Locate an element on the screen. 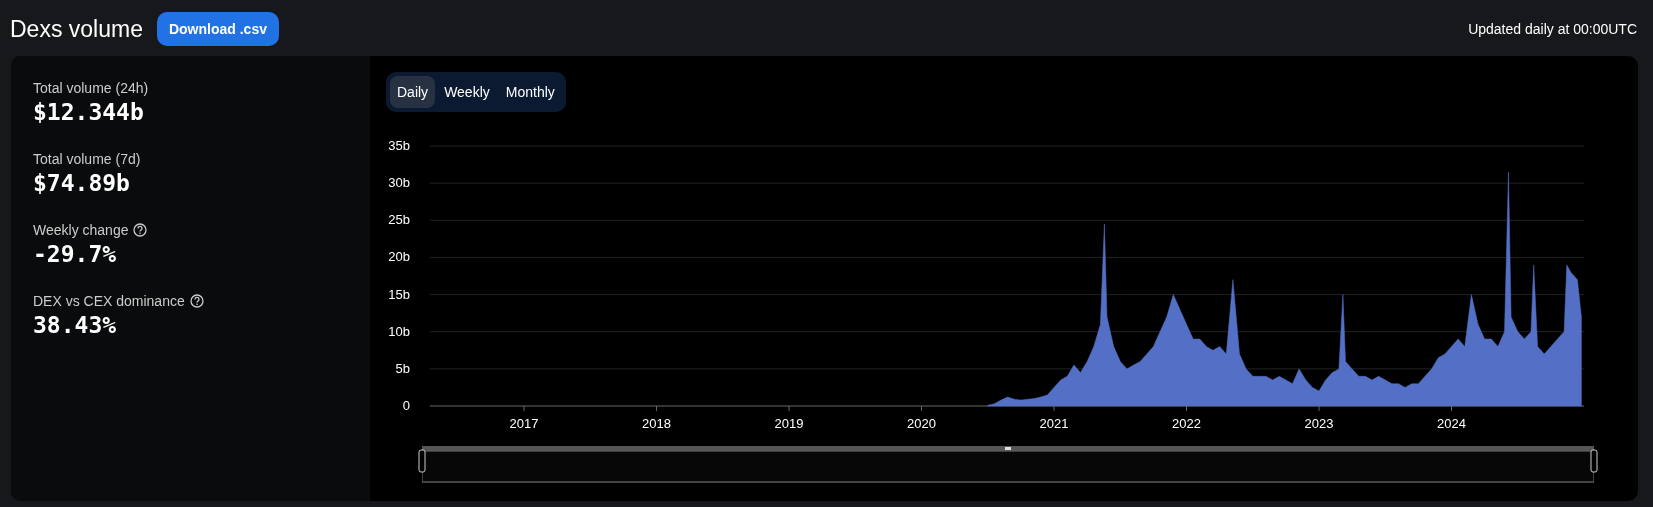  y-axis-label: 0 is located at coordinates (406, 405).